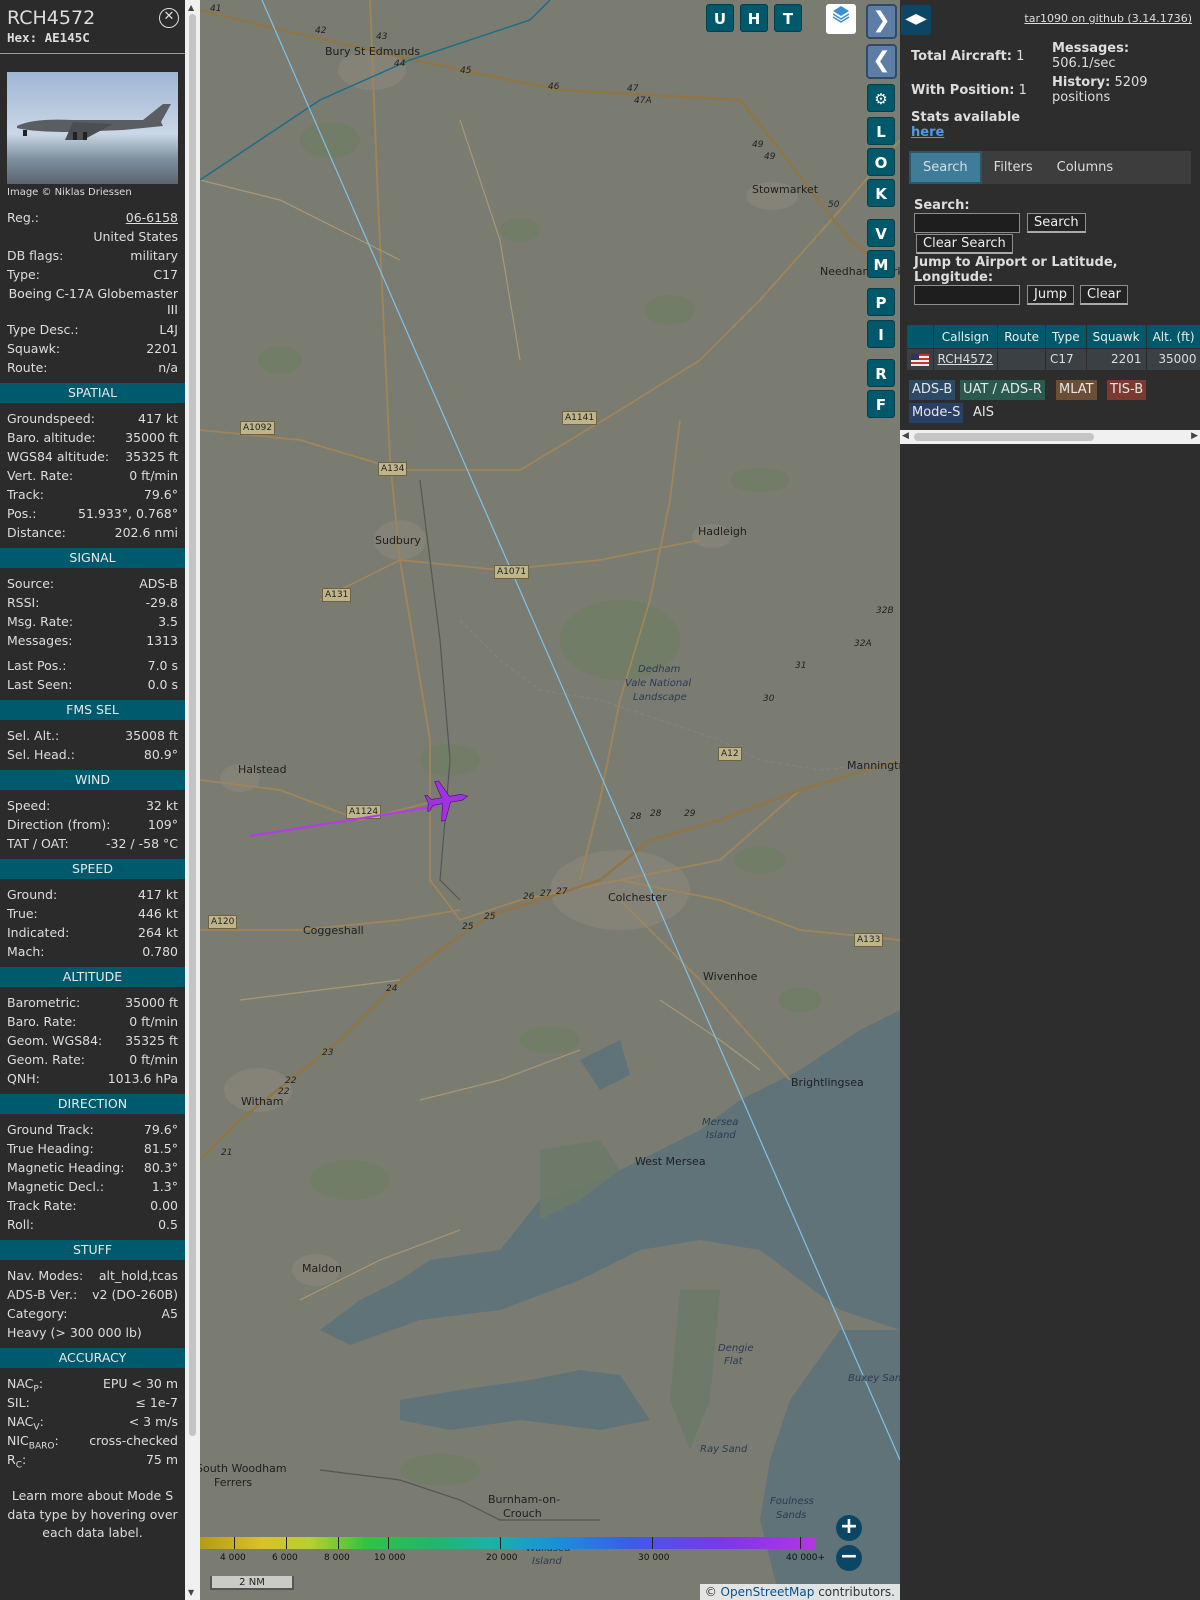 This screenshot has height=1600, width=1200. Describe the element at coordinates (152, 217) in the screenshot. I see `registration-link: 06-6158` at that location.